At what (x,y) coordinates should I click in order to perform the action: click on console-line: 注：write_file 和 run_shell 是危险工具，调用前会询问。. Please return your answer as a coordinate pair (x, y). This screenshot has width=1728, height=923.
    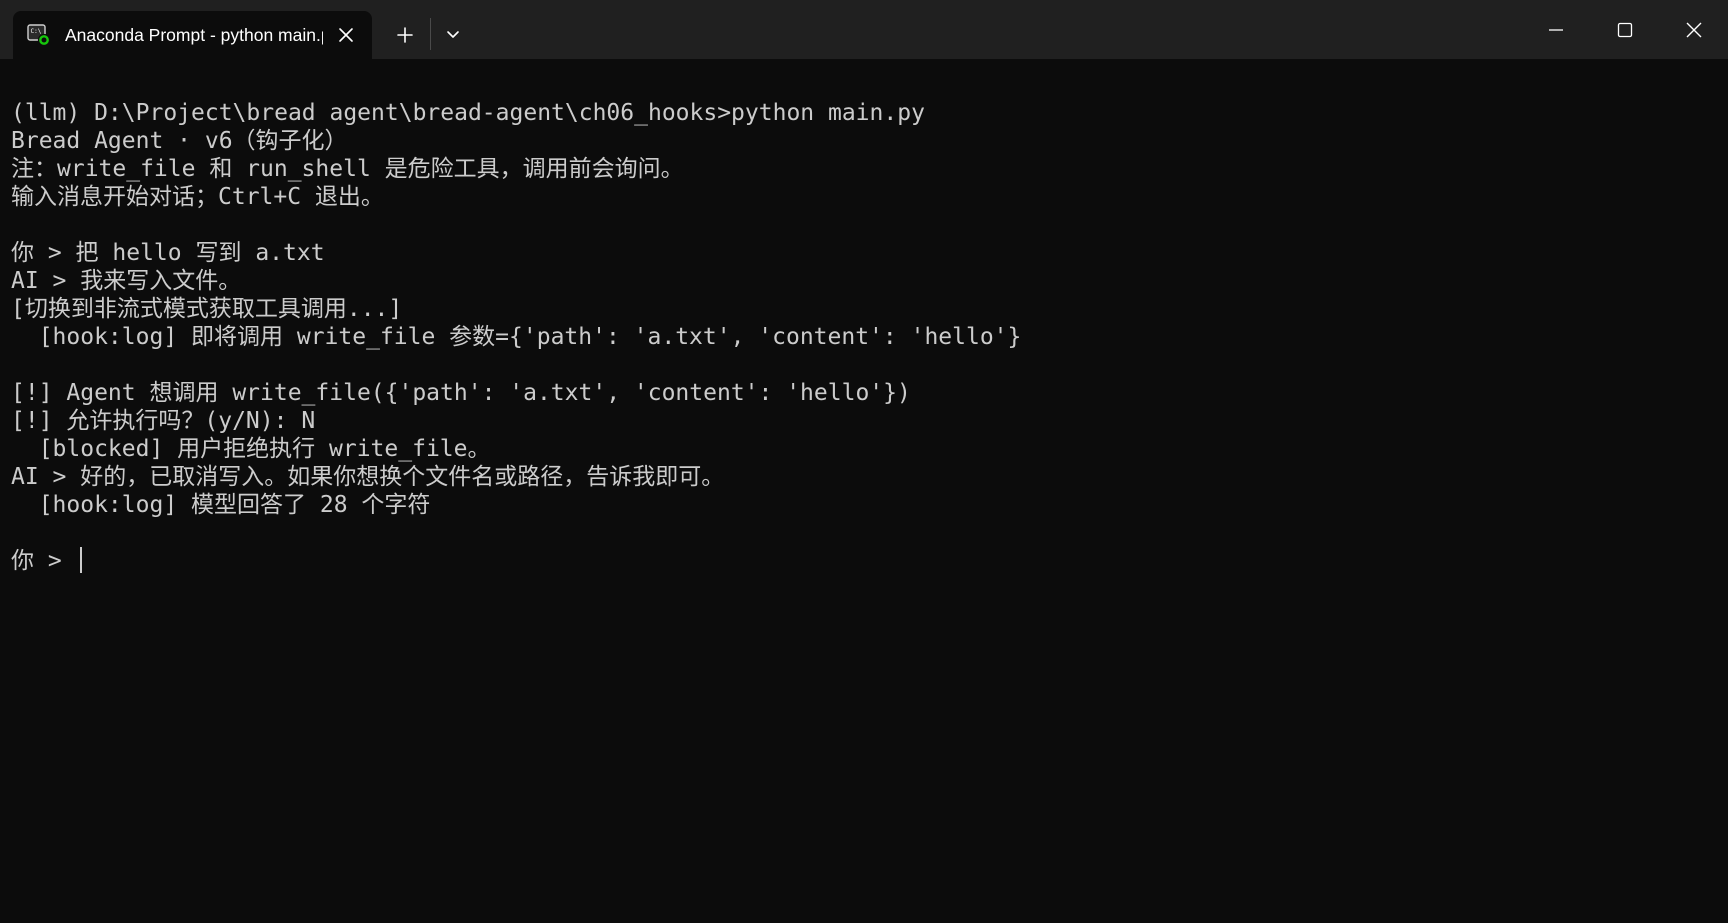
    Looking at the image, I should click on (347, 169).